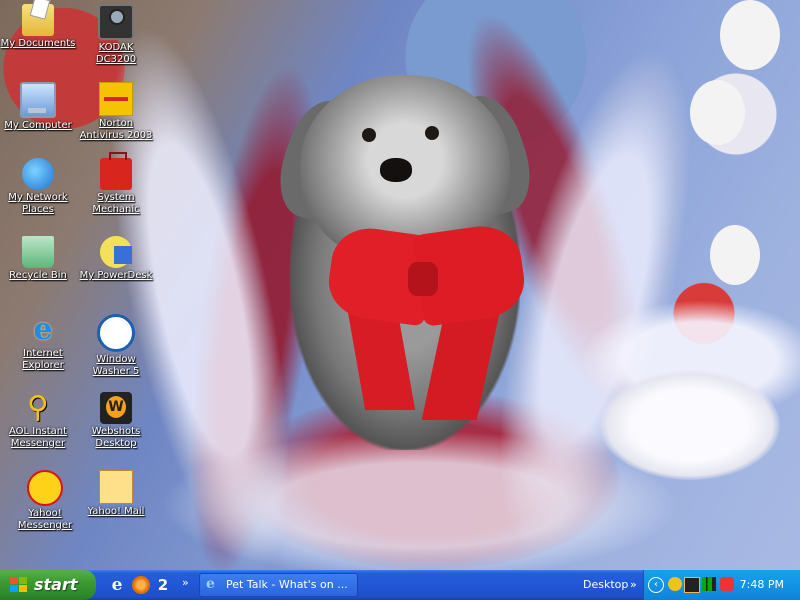 This screenshot has width=800, height=600. I want to click on wallpaper-dog-nose, so click(396, 170).